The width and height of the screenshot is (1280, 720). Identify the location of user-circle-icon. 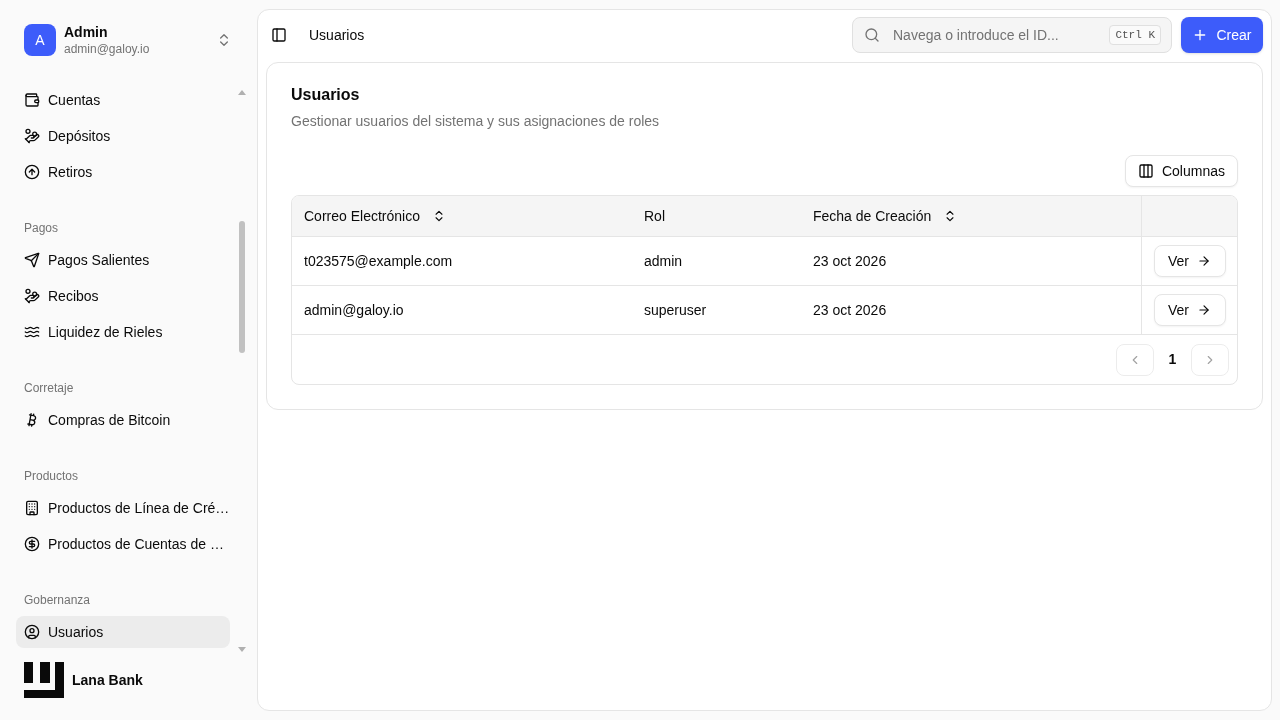
(32, 632).